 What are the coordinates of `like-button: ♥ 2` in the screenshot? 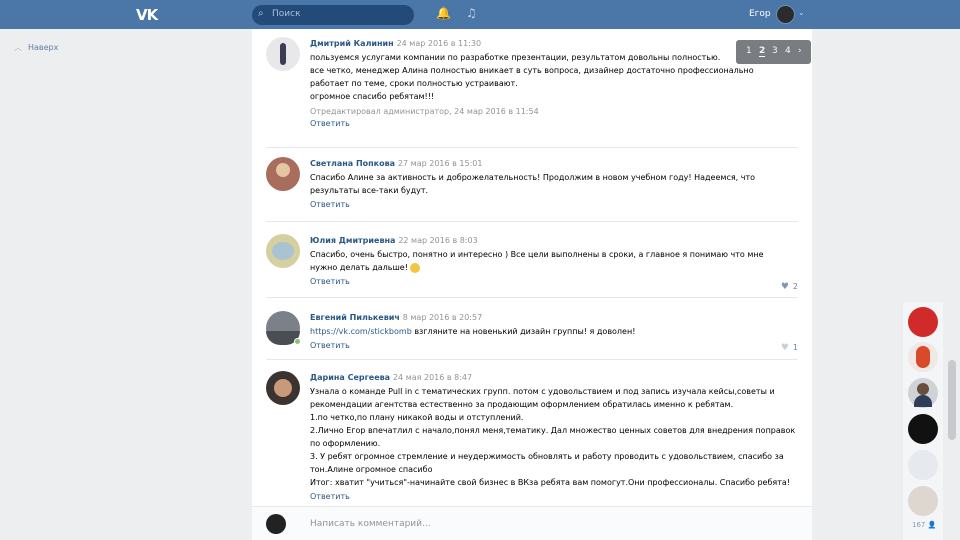 It's located at (789, 287).